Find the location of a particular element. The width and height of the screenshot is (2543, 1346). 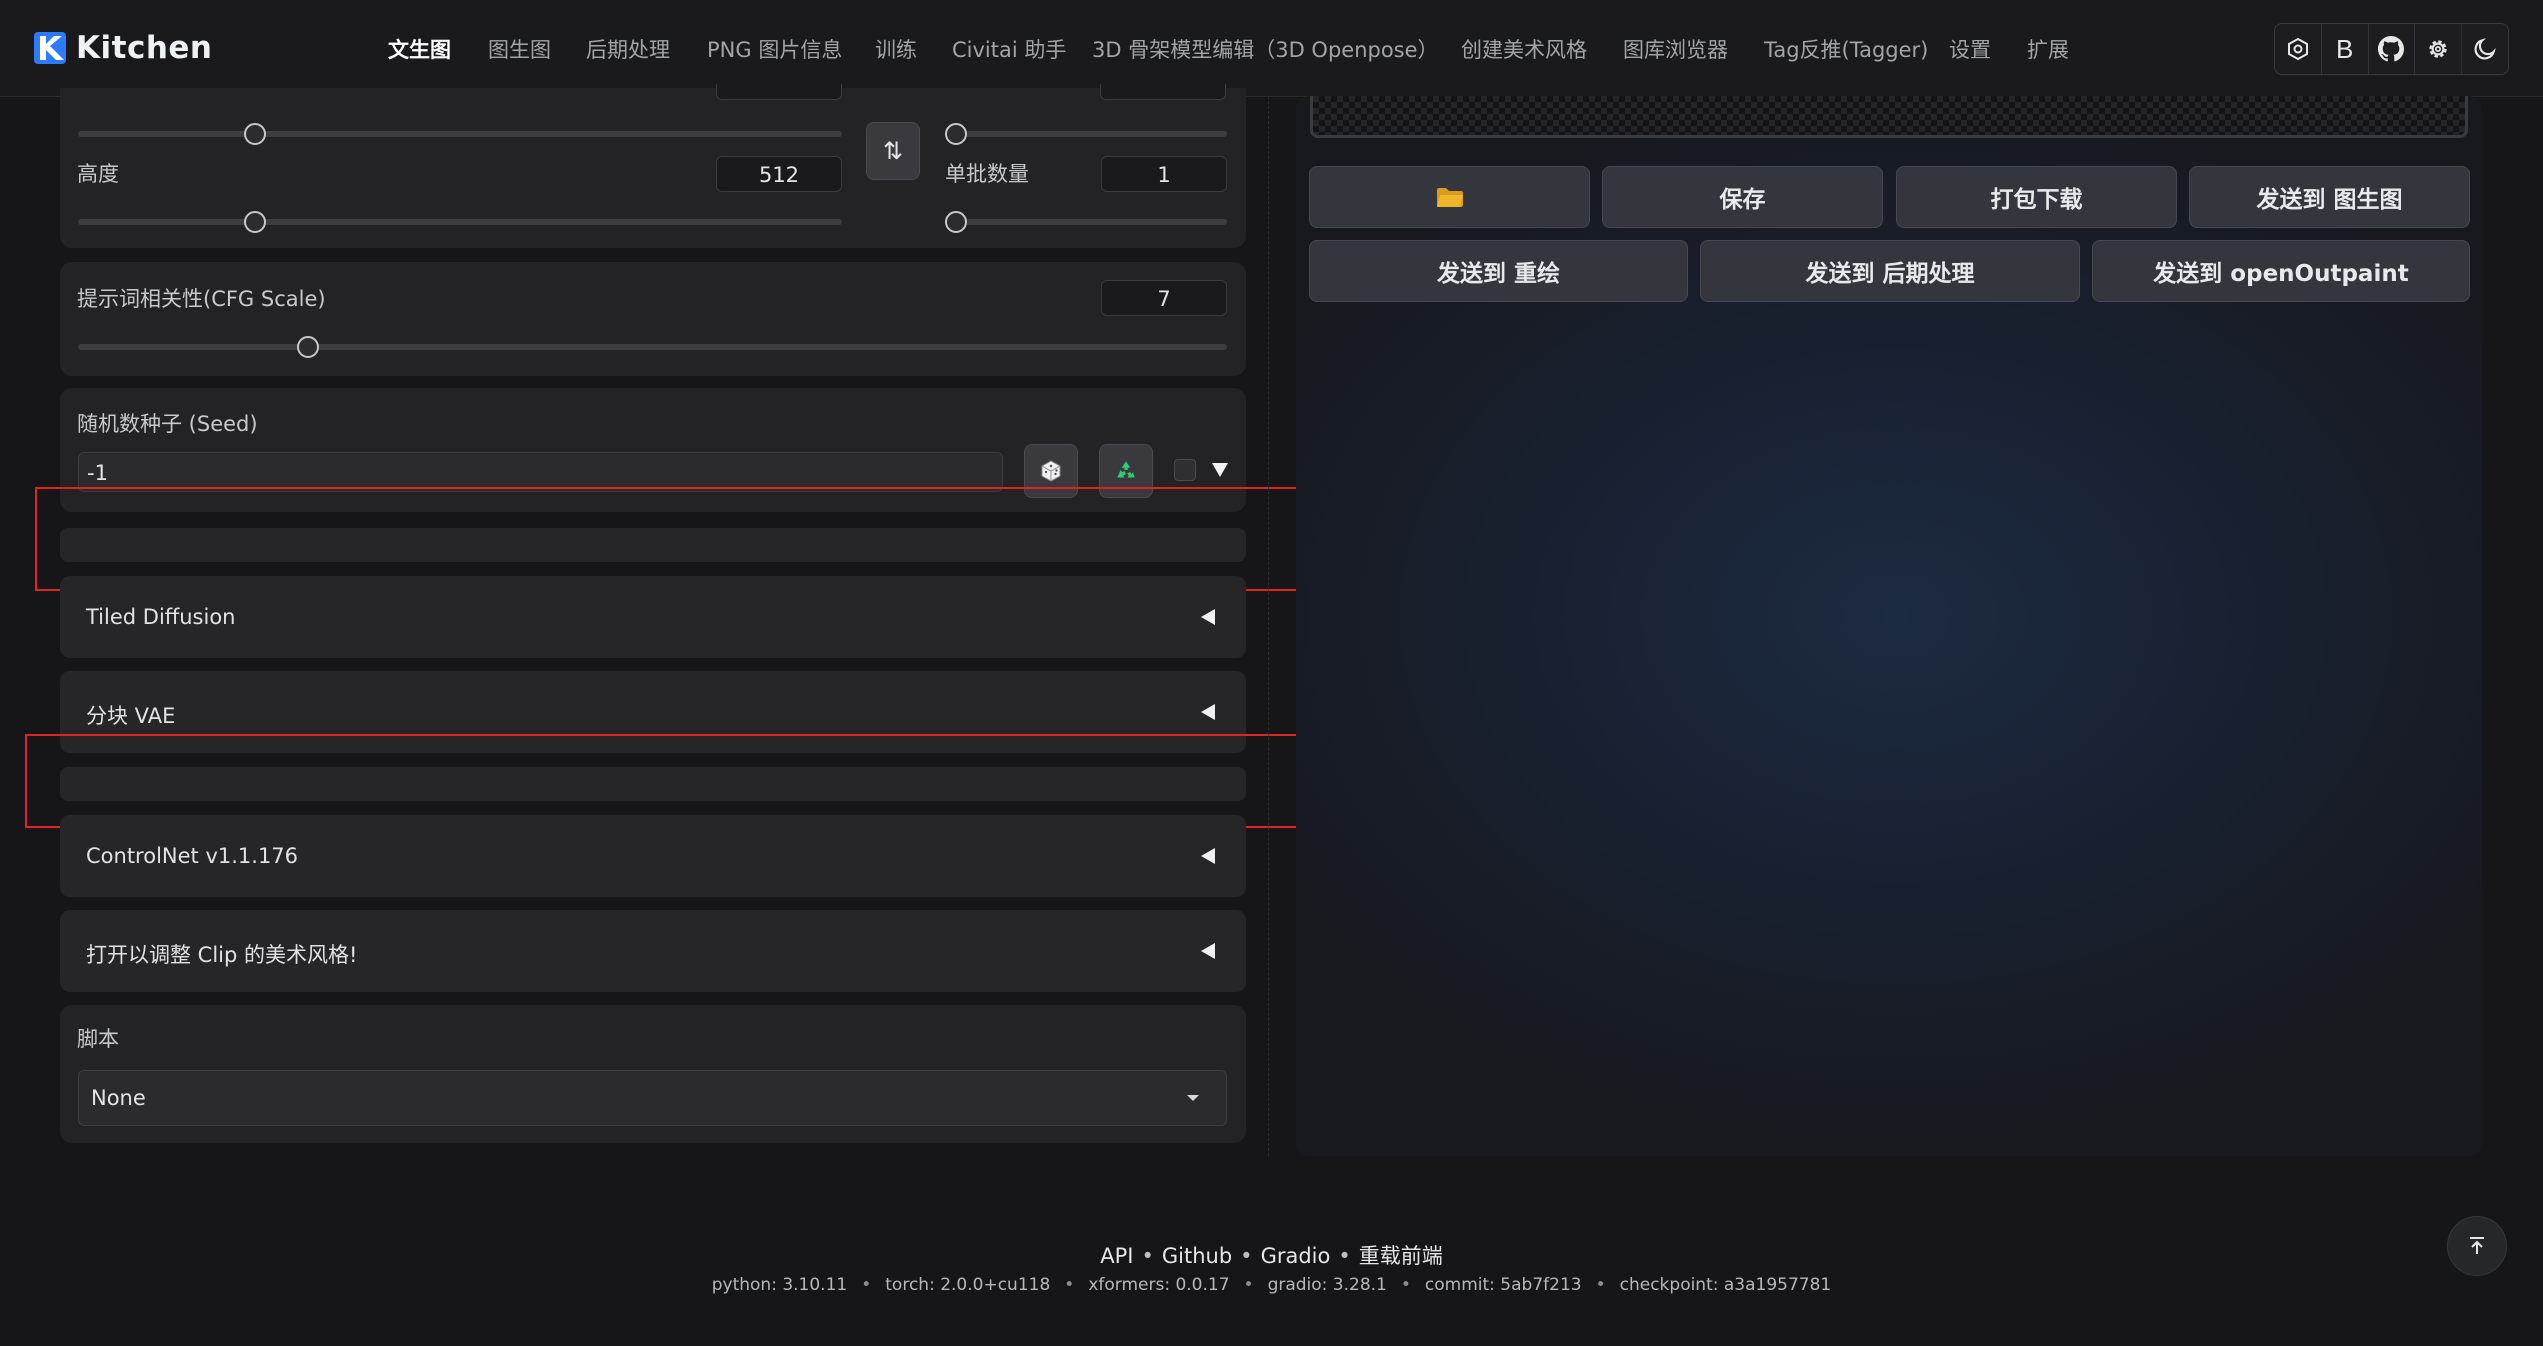

height-number-input: 512 is located at coordinates (779, 174).